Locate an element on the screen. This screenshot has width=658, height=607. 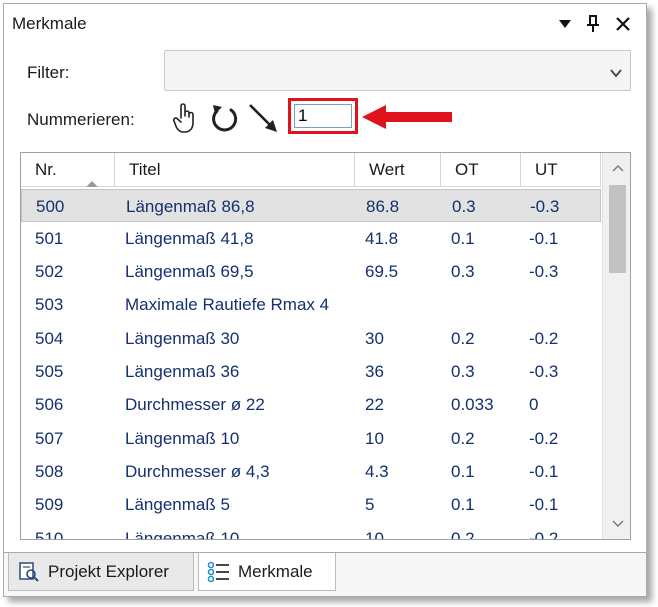
tab-merkmale-label: Merkmale is located at coordinates (275, 571).